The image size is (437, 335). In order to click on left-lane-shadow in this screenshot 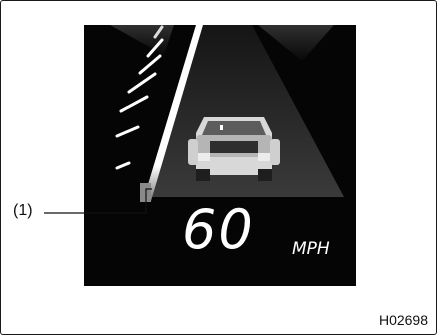, I will do `click(142, 40)`.